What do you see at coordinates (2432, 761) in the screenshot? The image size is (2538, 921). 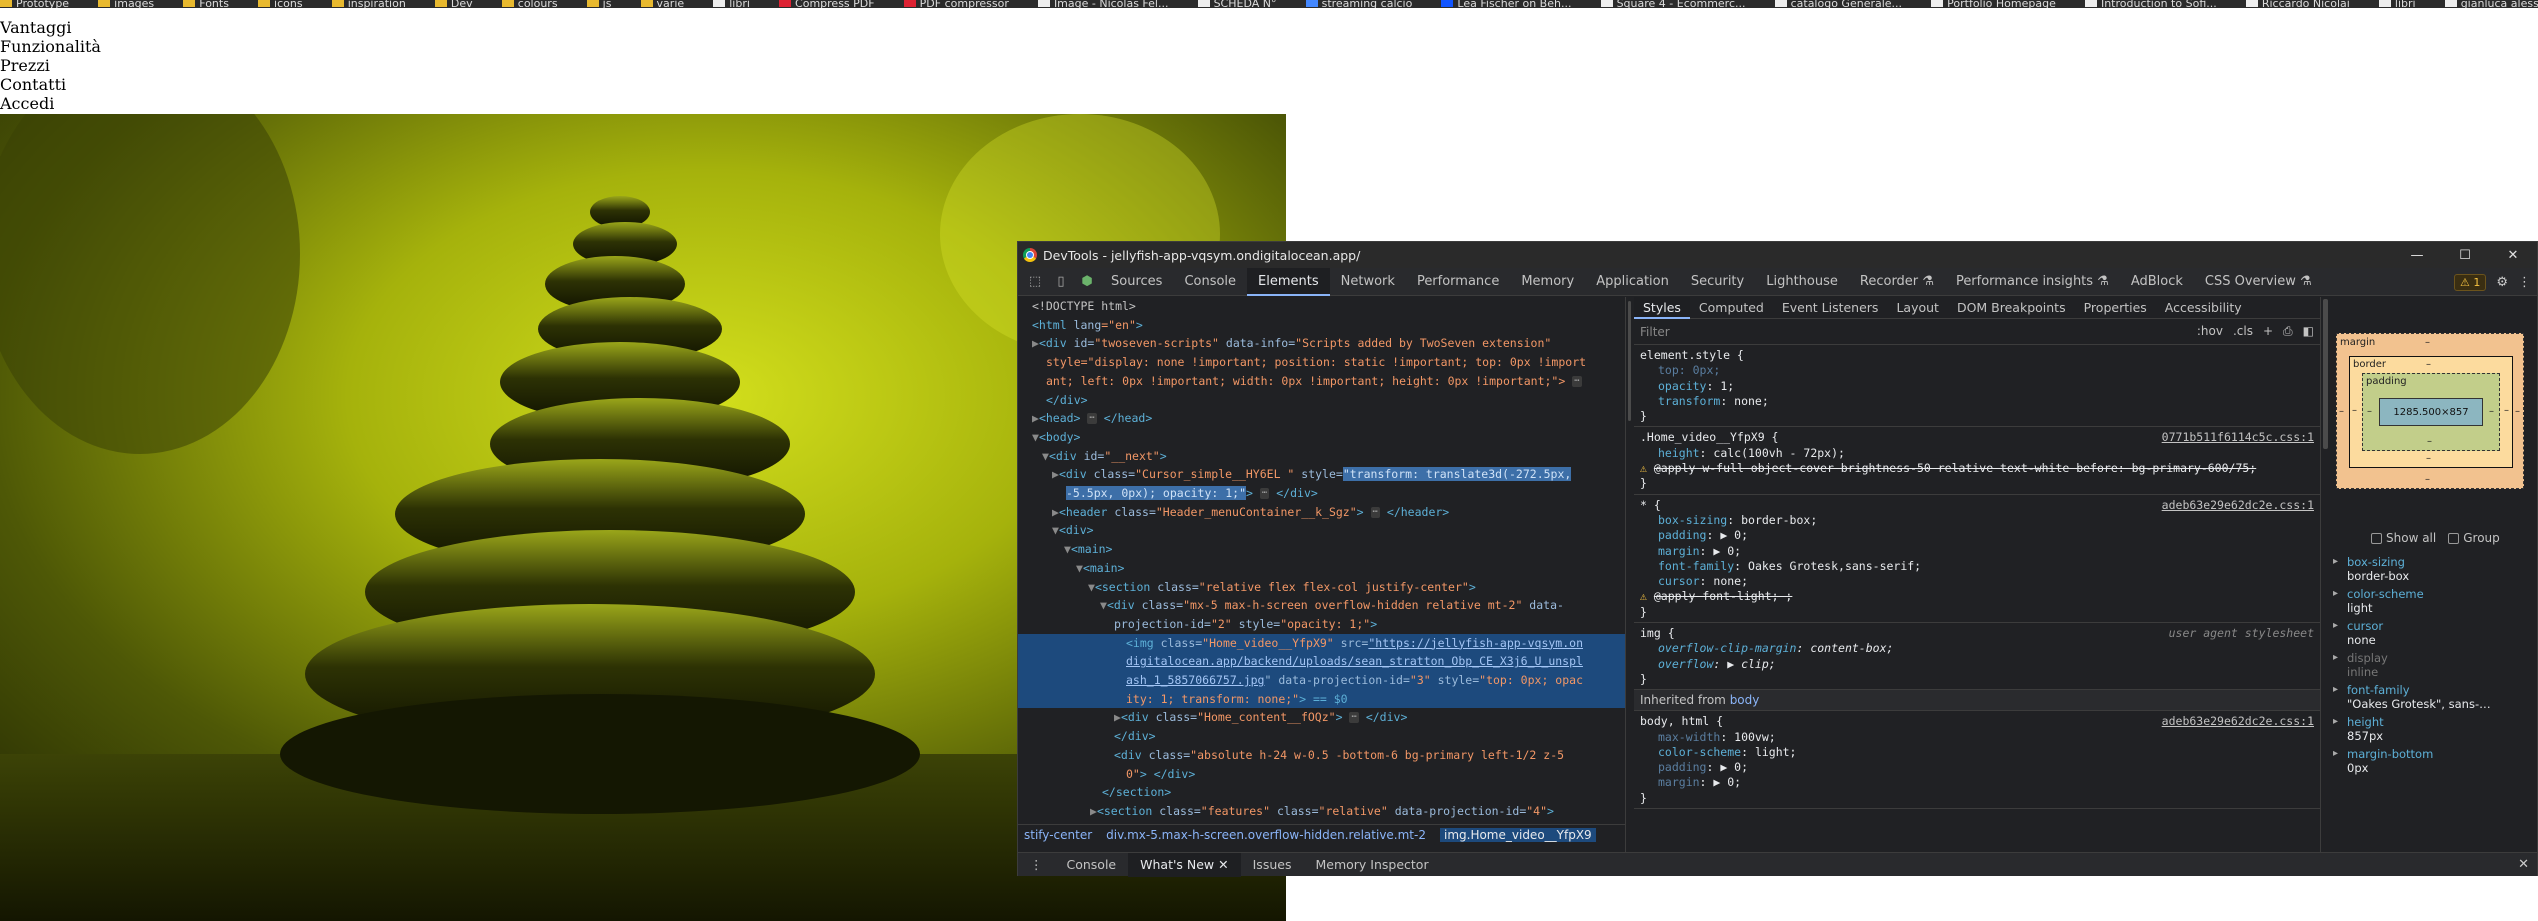 I see `computed-property: margin-bottom0px` at bounding box center [2432, 761].